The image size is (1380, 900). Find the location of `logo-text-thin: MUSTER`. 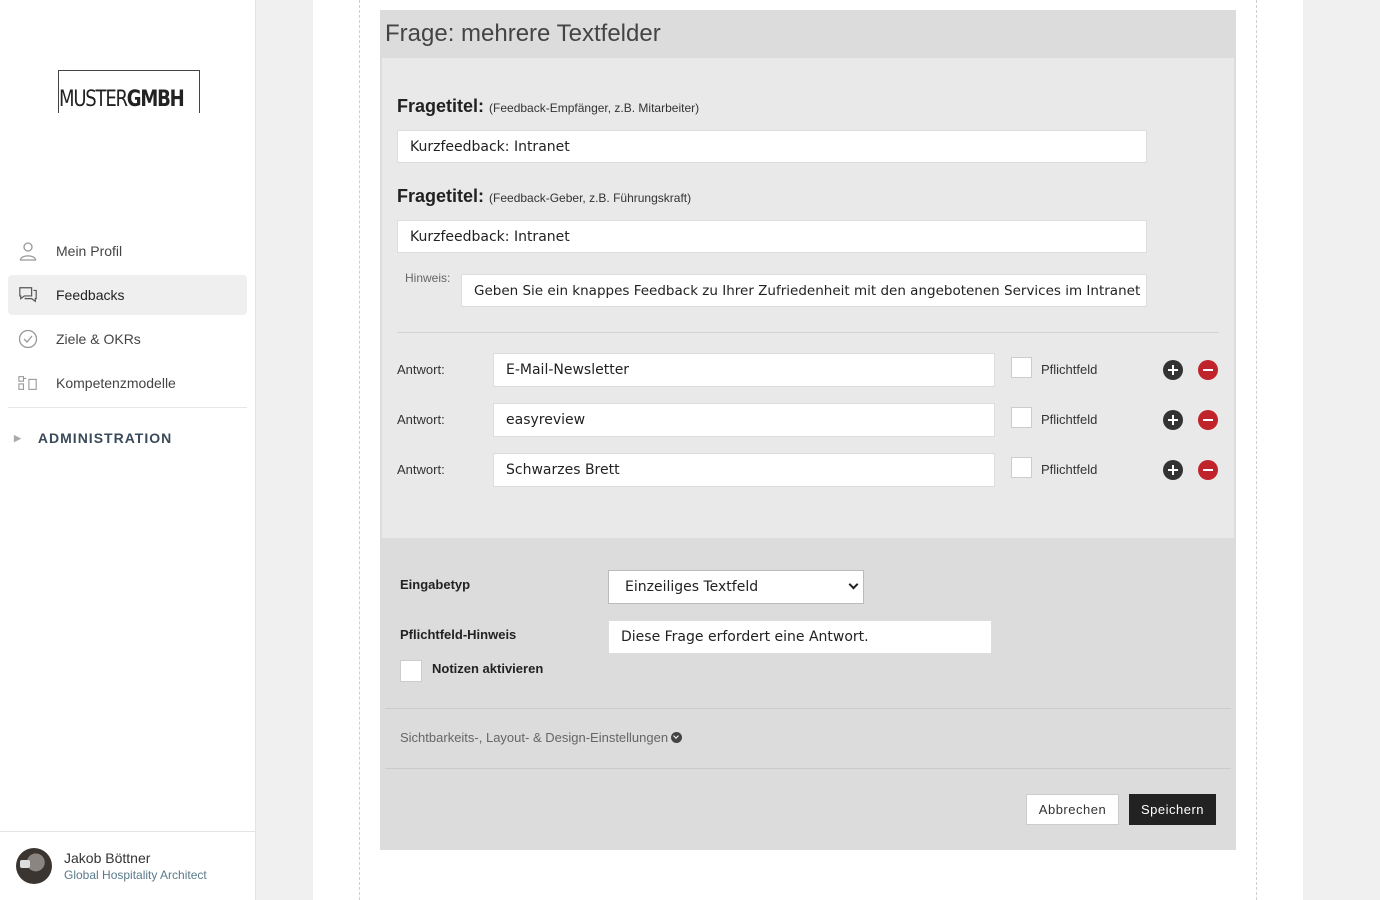

logo-text-thin: MUSTER is located at coordinates (93, 99).